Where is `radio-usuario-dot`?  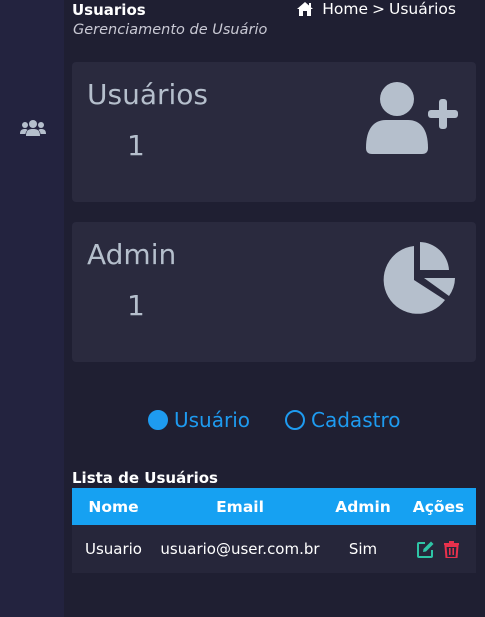 radio-usuario-dot is located at coordinates (158, 420).